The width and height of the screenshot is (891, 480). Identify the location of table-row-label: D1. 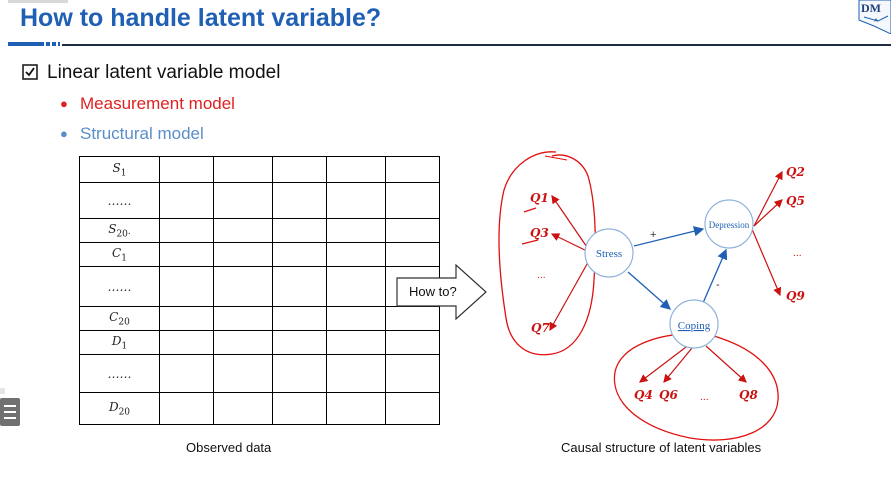
(119, 342).